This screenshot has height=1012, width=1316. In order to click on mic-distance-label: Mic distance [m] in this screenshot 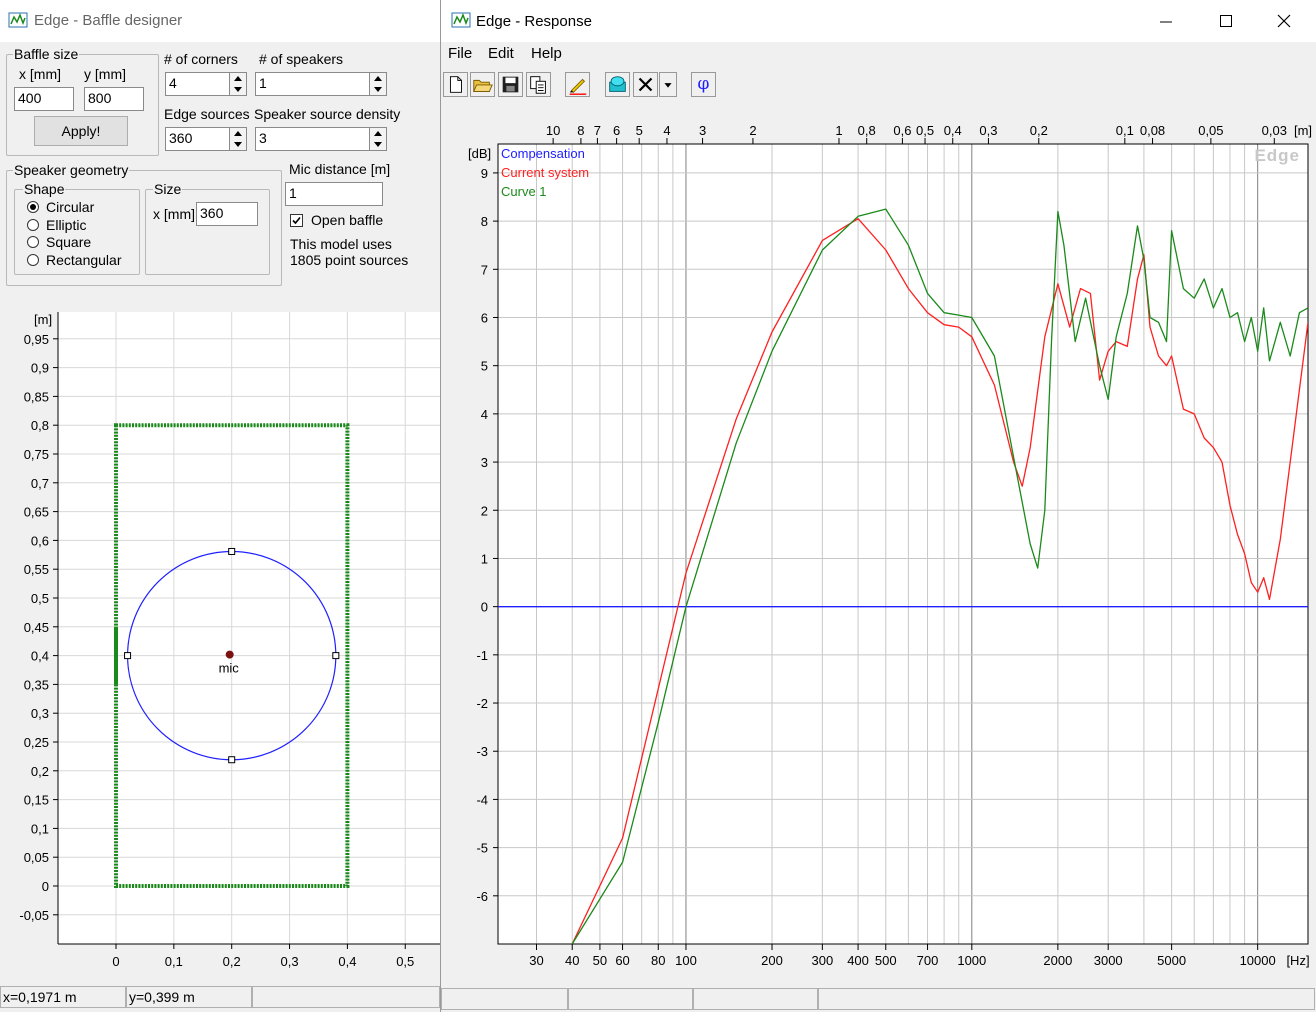, I will do `click(340, 169)`.